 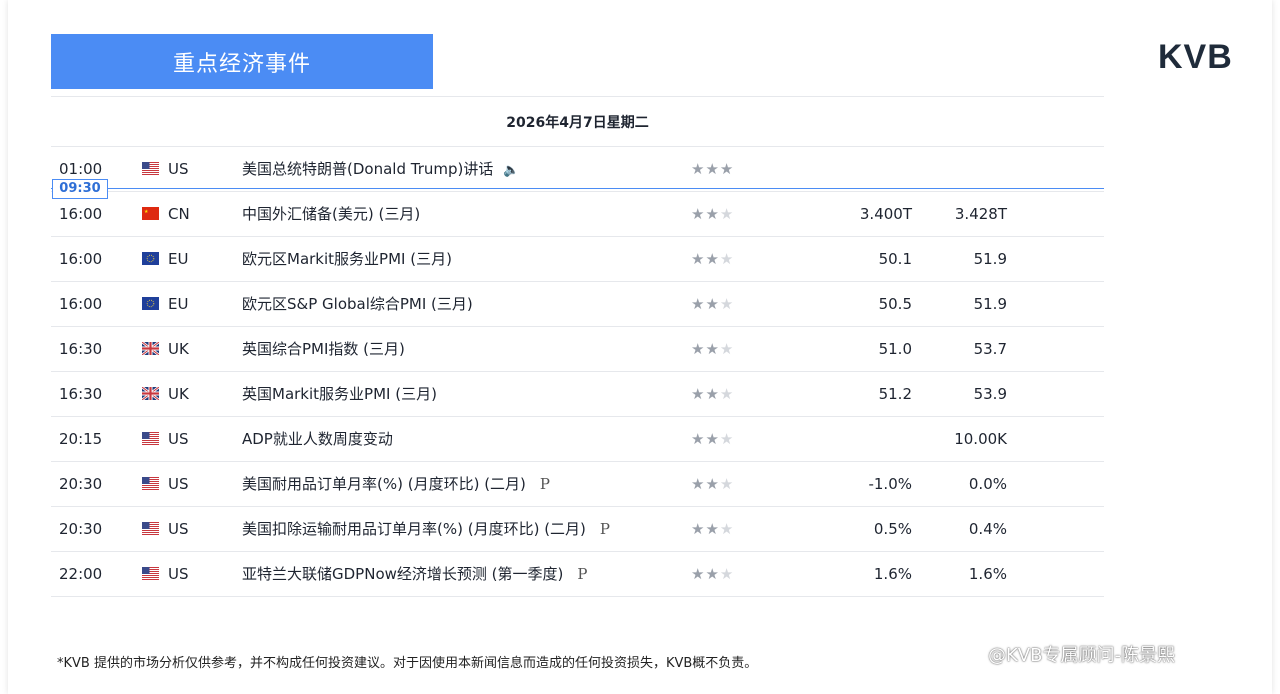 I want to click on page-title: 重点经济事件, so click(x=242, y=61).